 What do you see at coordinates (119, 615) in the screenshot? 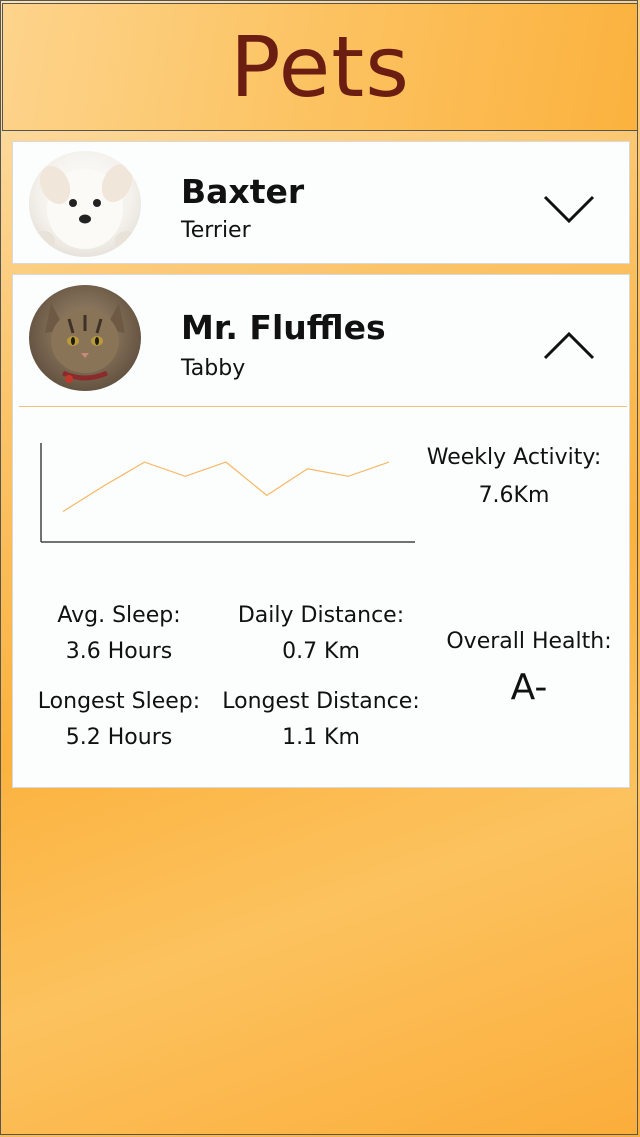
I see `avg-sleep-label: Avg. Sleep:` at bounding box center [119, 615].